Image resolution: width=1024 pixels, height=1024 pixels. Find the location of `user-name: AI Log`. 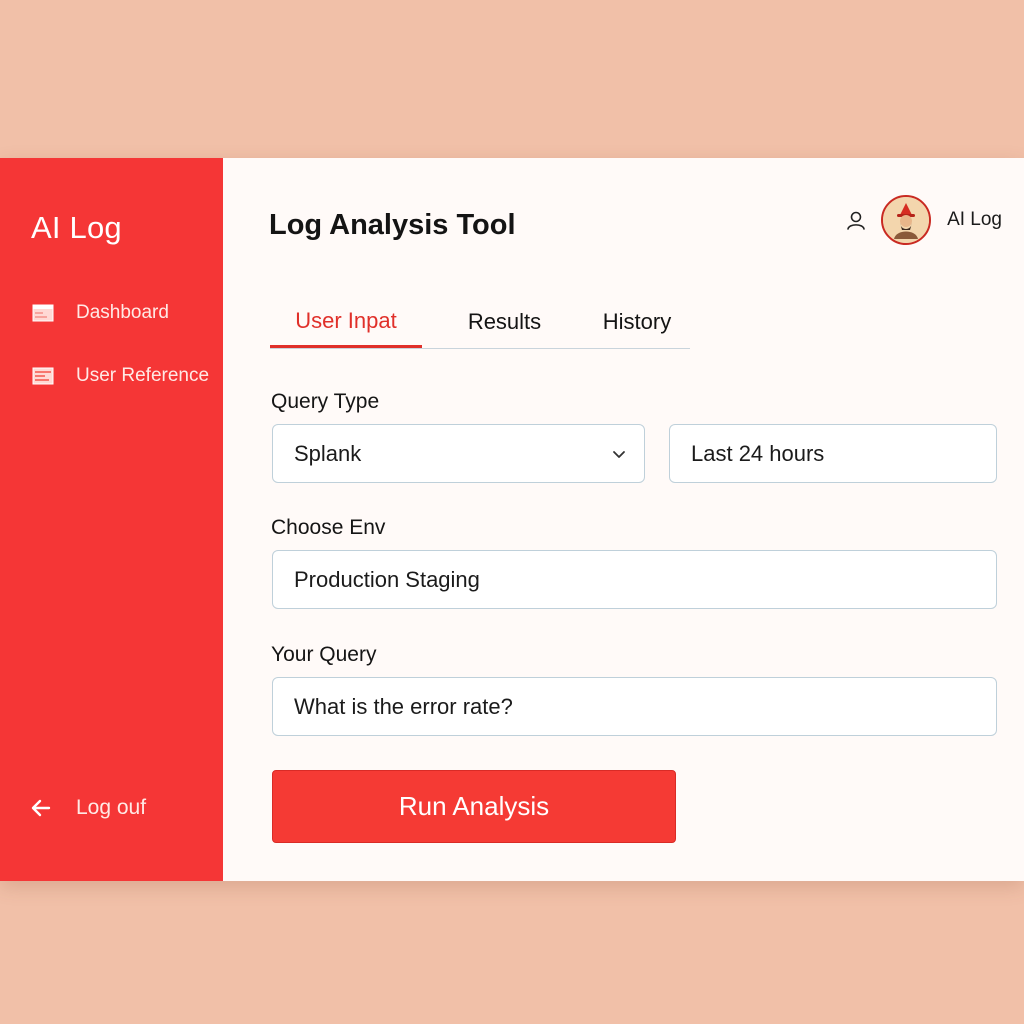

user-name: AI Log is located at coordinates (974, 219).